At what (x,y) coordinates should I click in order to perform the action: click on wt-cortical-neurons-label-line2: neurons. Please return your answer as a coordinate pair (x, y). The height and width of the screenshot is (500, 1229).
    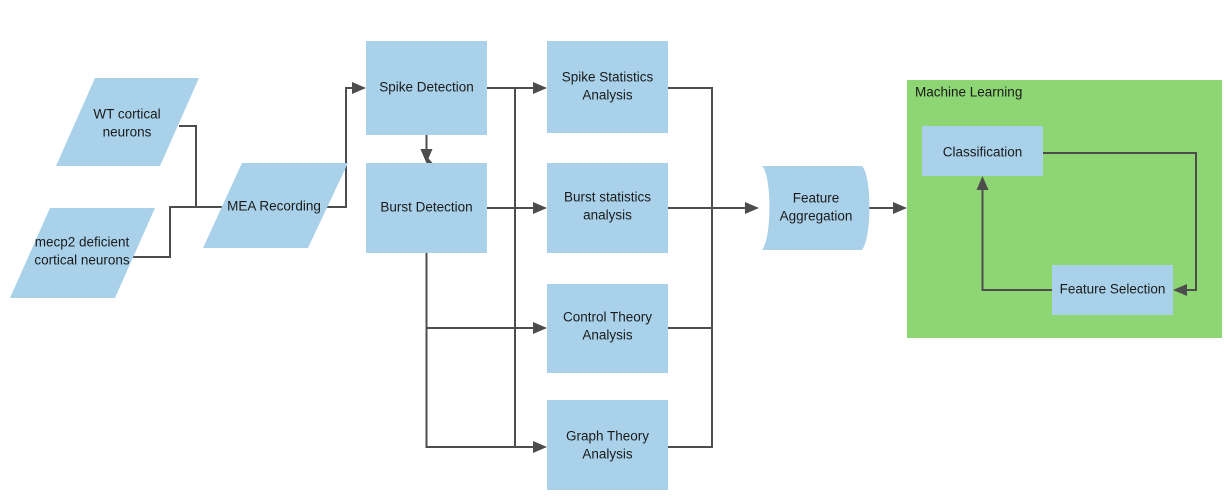
    Looking at the image, I should click on (127, 132).